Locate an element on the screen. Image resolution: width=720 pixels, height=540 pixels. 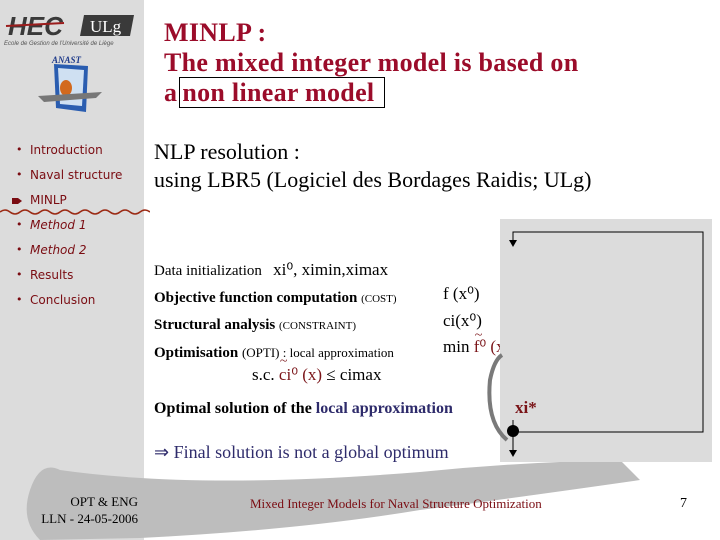
intro-line-1: NLP resolution : is located at coordinates (227, 151).